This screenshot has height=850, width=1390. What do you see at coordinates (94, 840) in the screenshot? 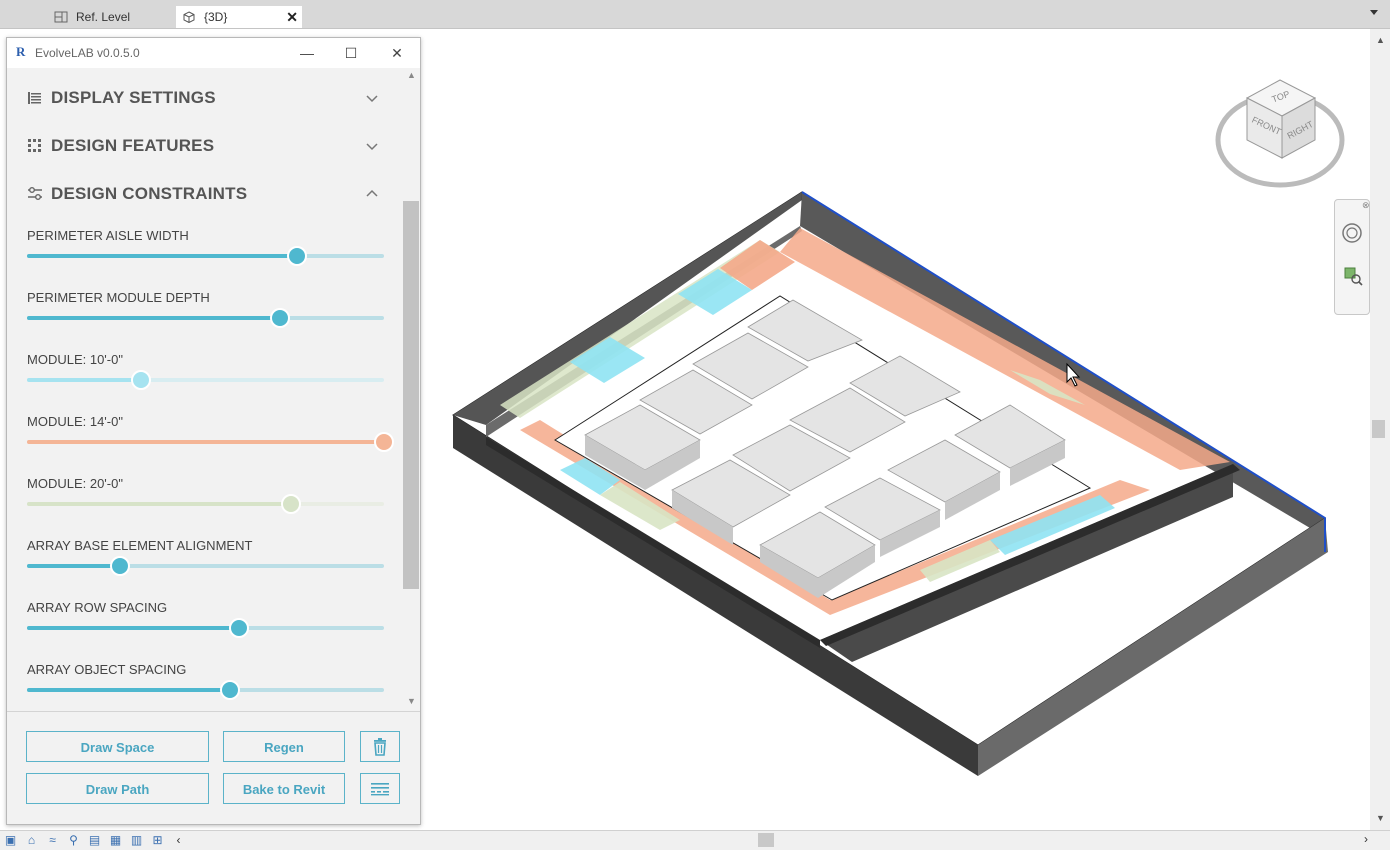
I see `shadows-icon: ▤` at bounding box center [94, 840].